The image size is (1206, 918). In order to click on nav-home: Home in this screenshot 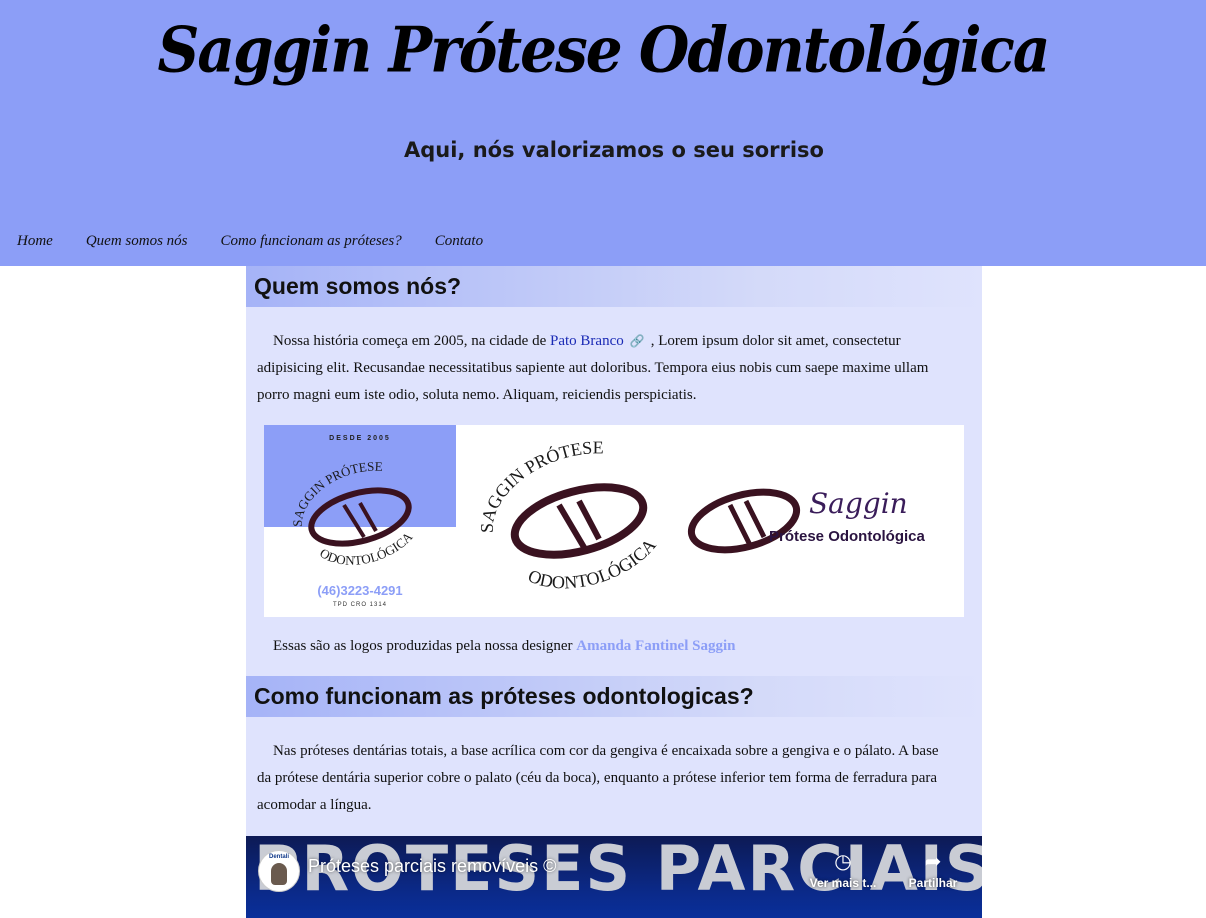, I will do `click(35, 241)`.